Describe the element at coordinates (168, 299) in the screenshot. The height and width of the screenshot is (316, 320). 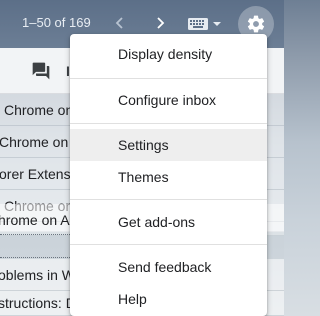
I see `menu-item-help: Help` at that location.